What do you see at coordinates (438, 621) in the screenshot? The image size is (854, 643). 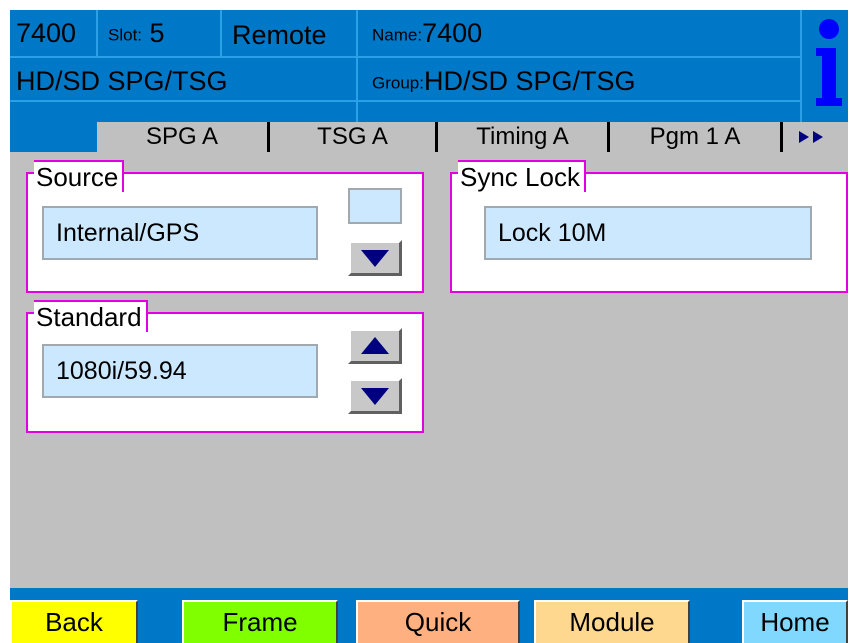 I see `quick-button: Quick` at bounding box center [438, 621].